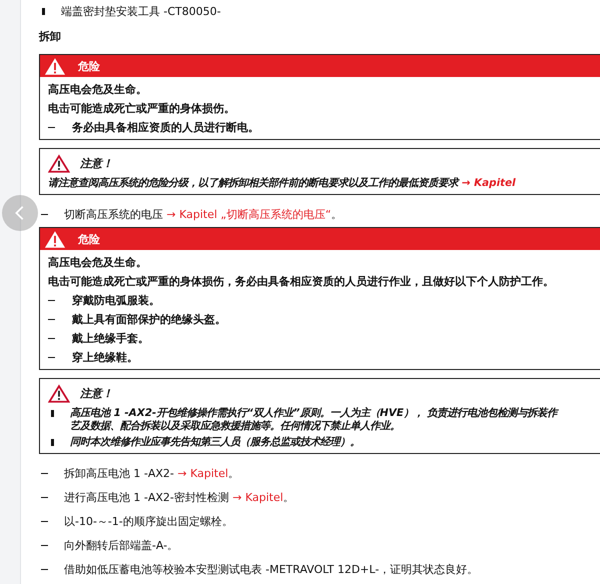  Describe the element at coordinates (165, 127) in the screenshot. I see `notice-text: 务必由具备相应资质的人员进行断电。` at that location.